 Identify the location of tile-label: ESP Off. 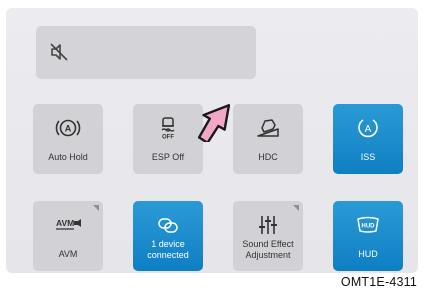
(168, 157).